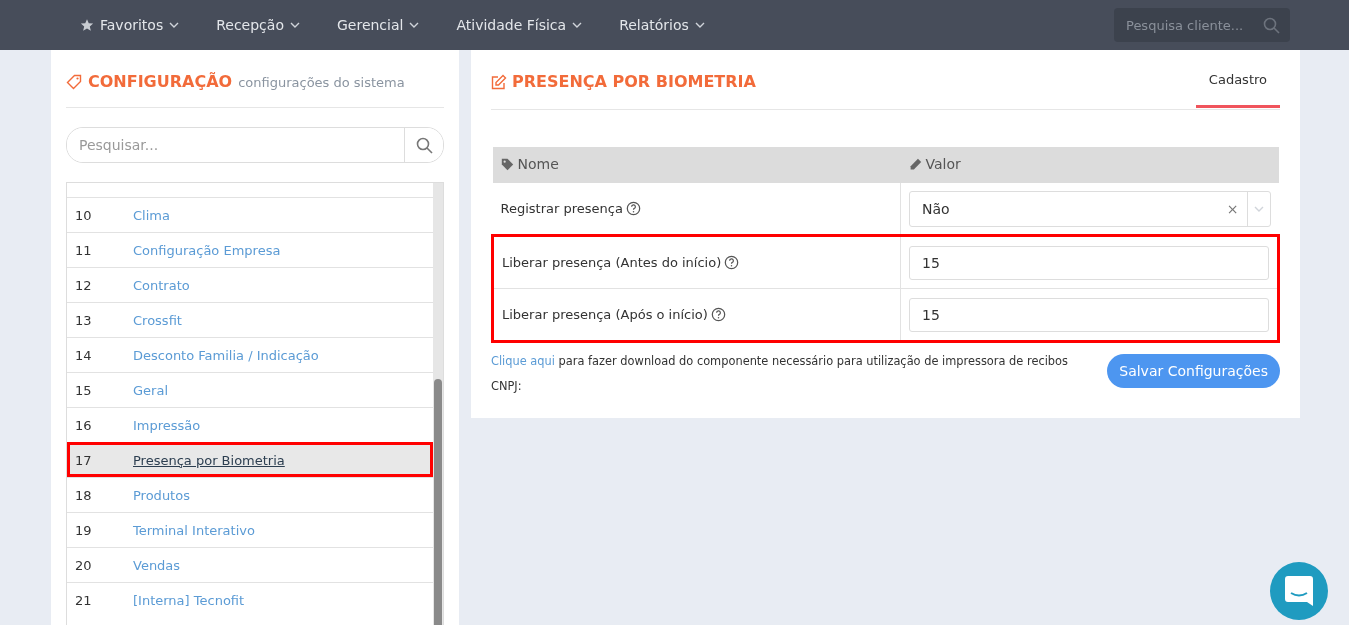 The height and width of the screenshot is (625, 1349). I want to click on edit-icon, so click(499, 81).